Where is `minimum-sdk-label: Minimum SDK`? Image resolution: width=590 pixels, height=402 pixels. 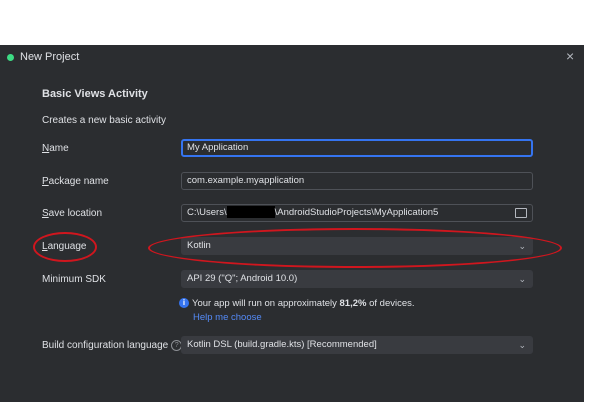
minimum-sdk-label: Minimum SDK is located at coordinates (74, 279).